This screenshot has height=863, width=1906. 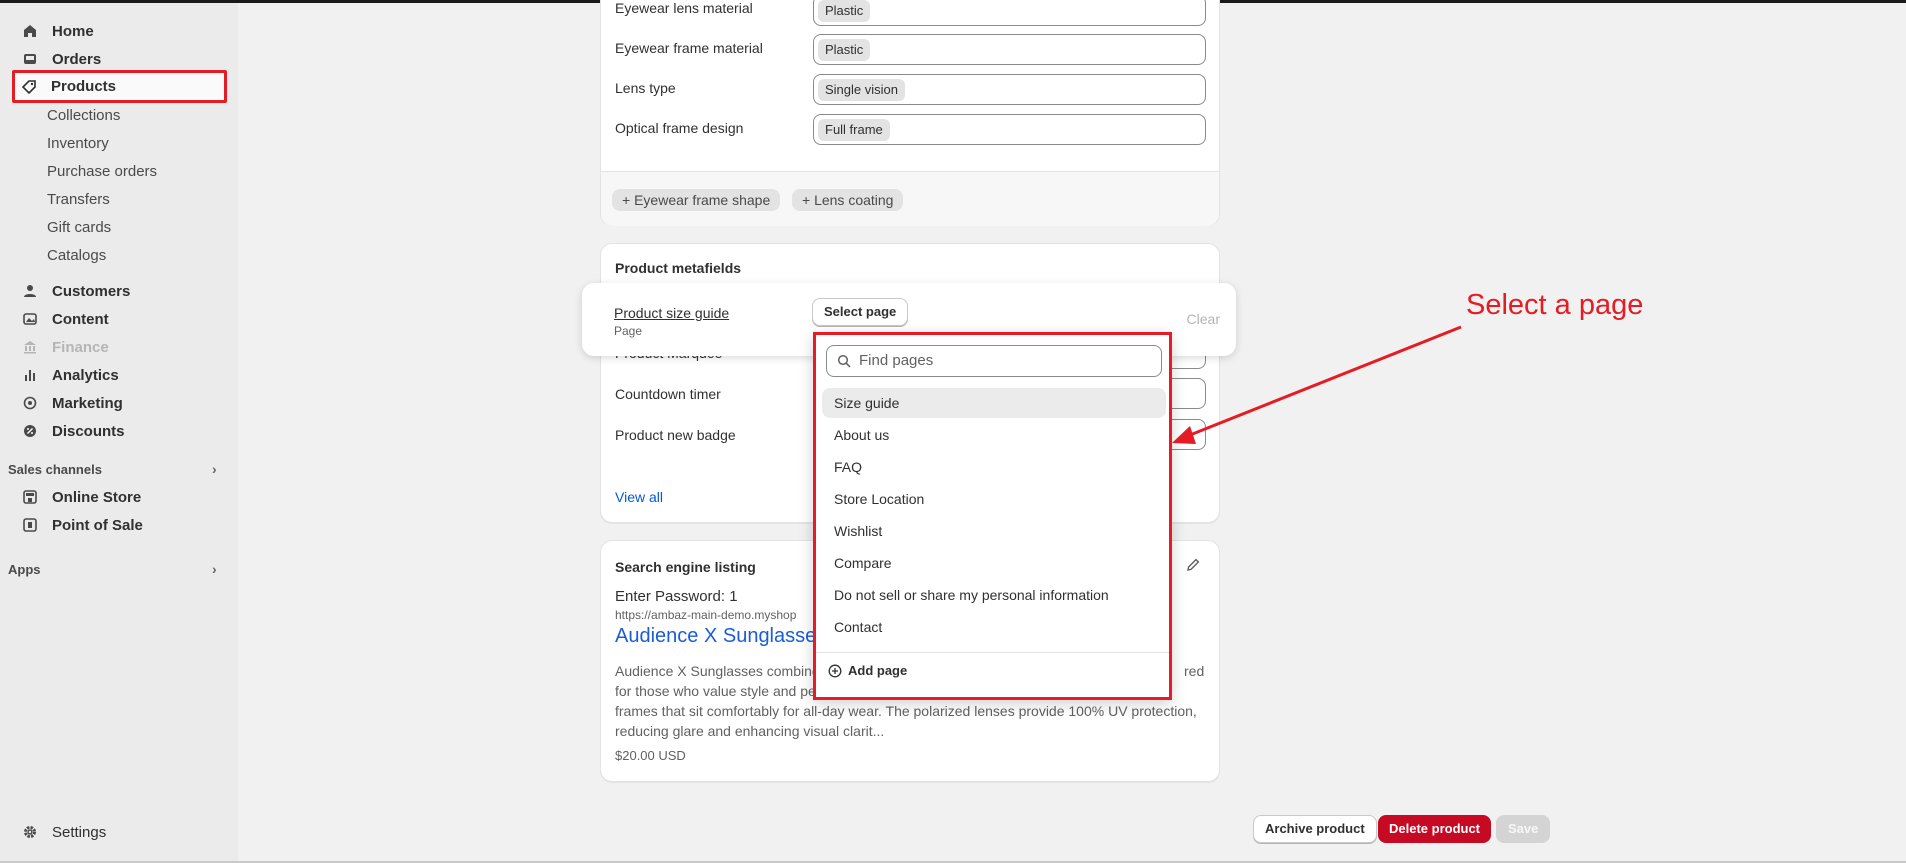 I want to click on annotation-label: Select a page, so click(x=1555, y=305).